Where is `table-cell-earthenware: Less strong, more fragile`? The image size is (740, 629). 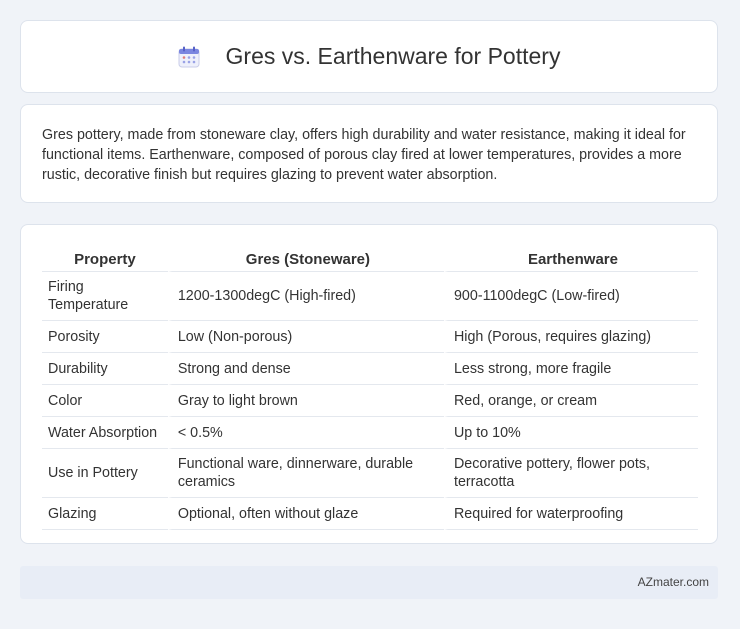 table-cell-earthenware: Less strong, more fragile is located at coordinates (570, 369).